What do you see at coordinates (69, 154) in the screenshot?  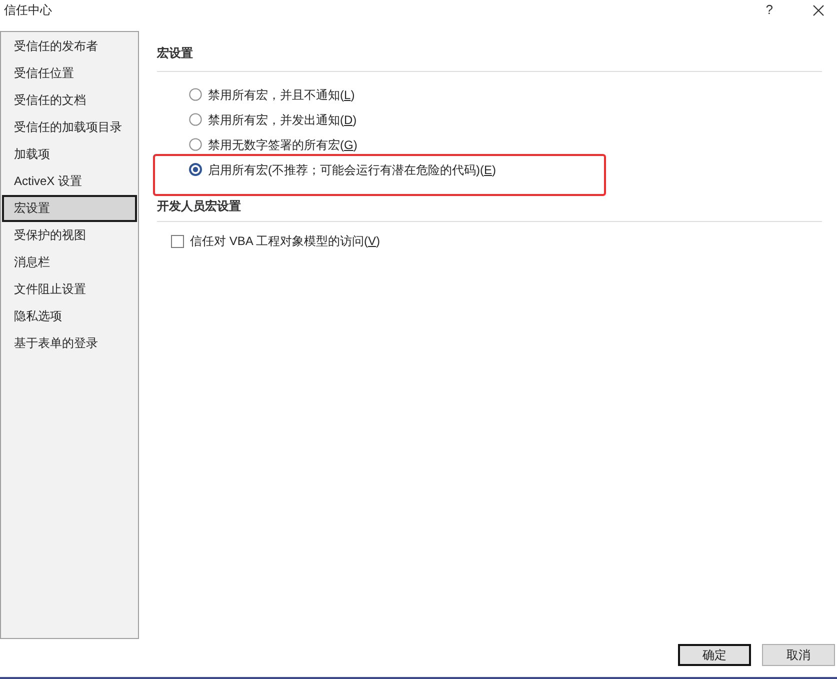 I see `sidebar-item: 加载项` at bounding box center [69, 154].